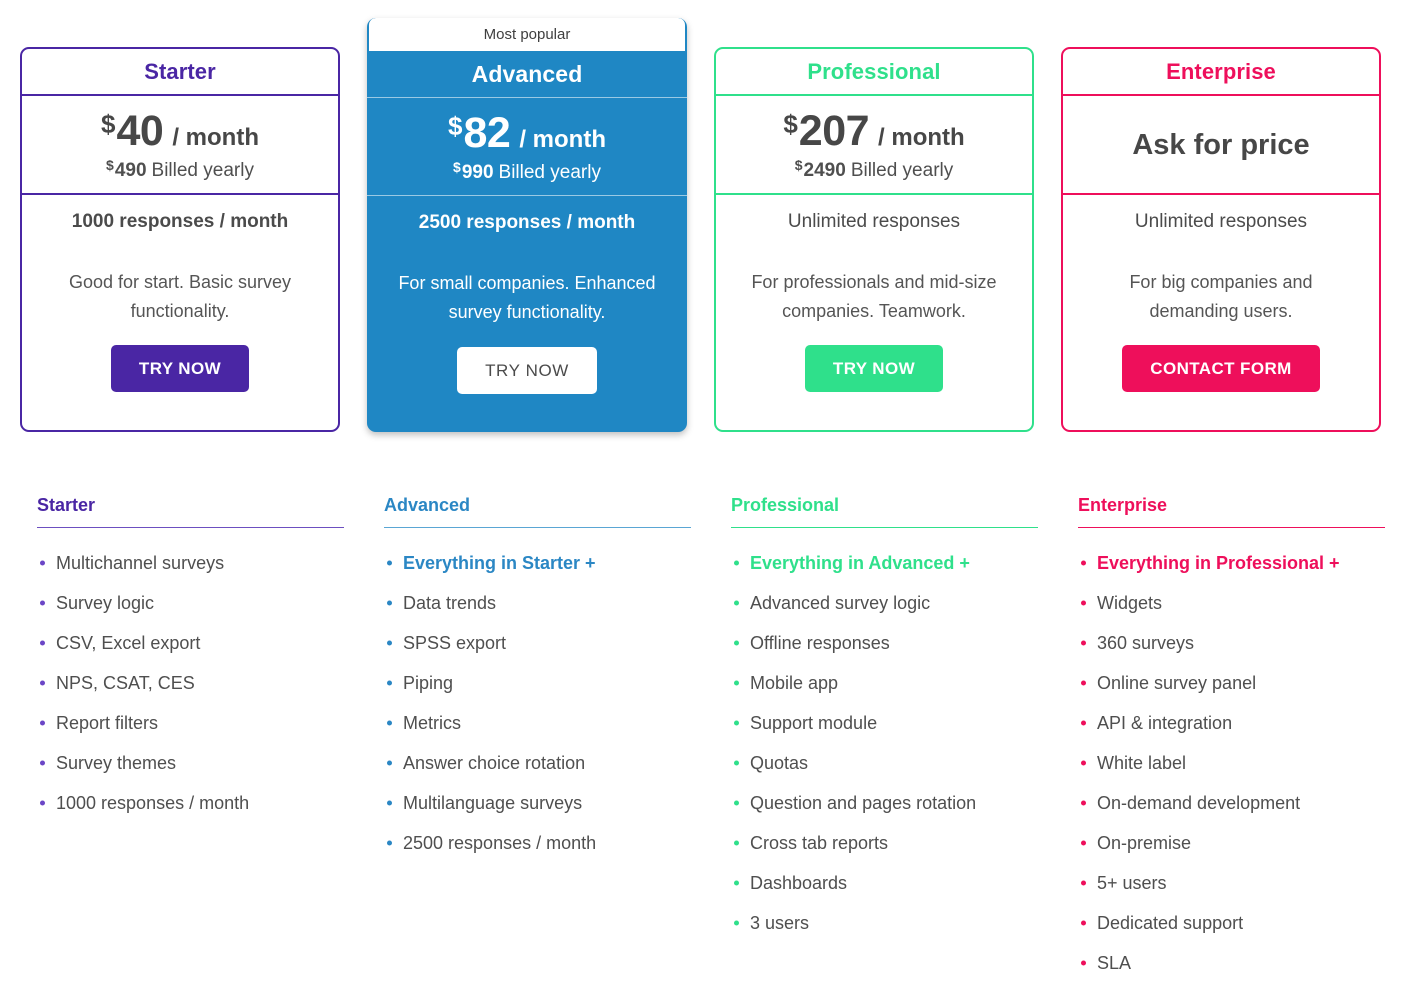  What do you see at coordinates (537, 803) in the screenshot?
I see `feature-list-item: Multilanguage surveys` at bounding box center [537, 803].